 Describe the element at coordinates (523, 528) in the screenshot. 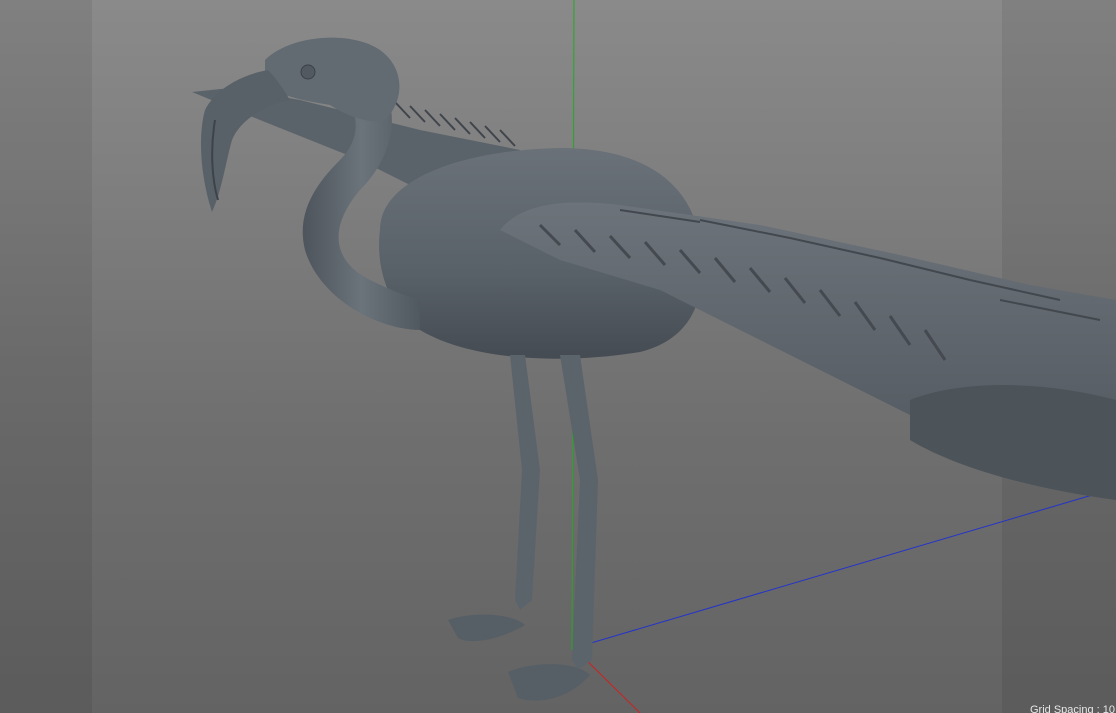

I see `legs` at that location.